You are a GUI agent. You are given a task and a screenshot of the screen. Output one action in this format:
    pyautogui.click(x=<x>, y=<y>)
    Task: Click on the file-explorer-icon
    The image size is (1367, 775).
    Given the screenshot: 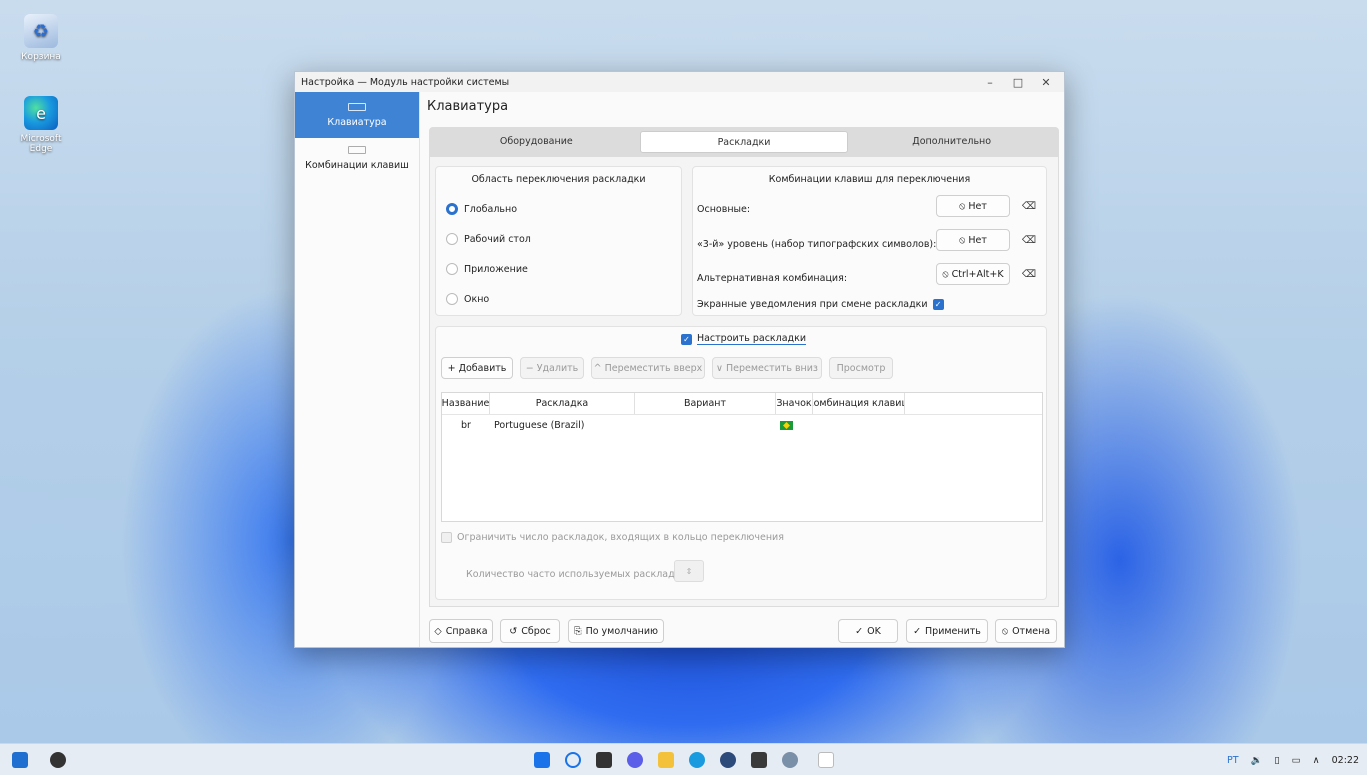 What is the action you would take?
    pyautogui.click(x=666, y=760)
    